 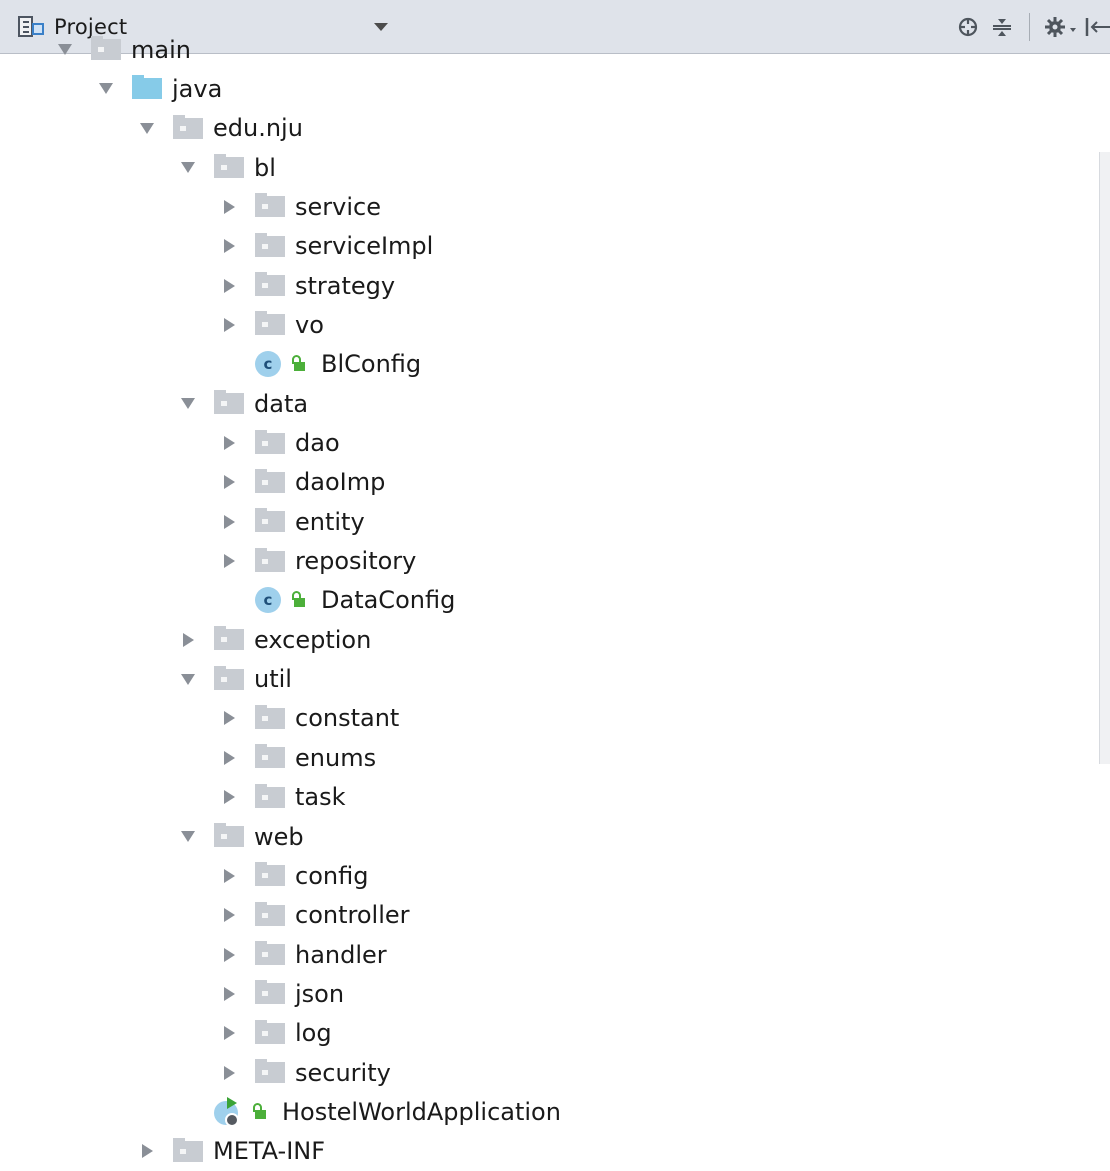 I want to click on tree-item: data, so click(x=242, y=403).